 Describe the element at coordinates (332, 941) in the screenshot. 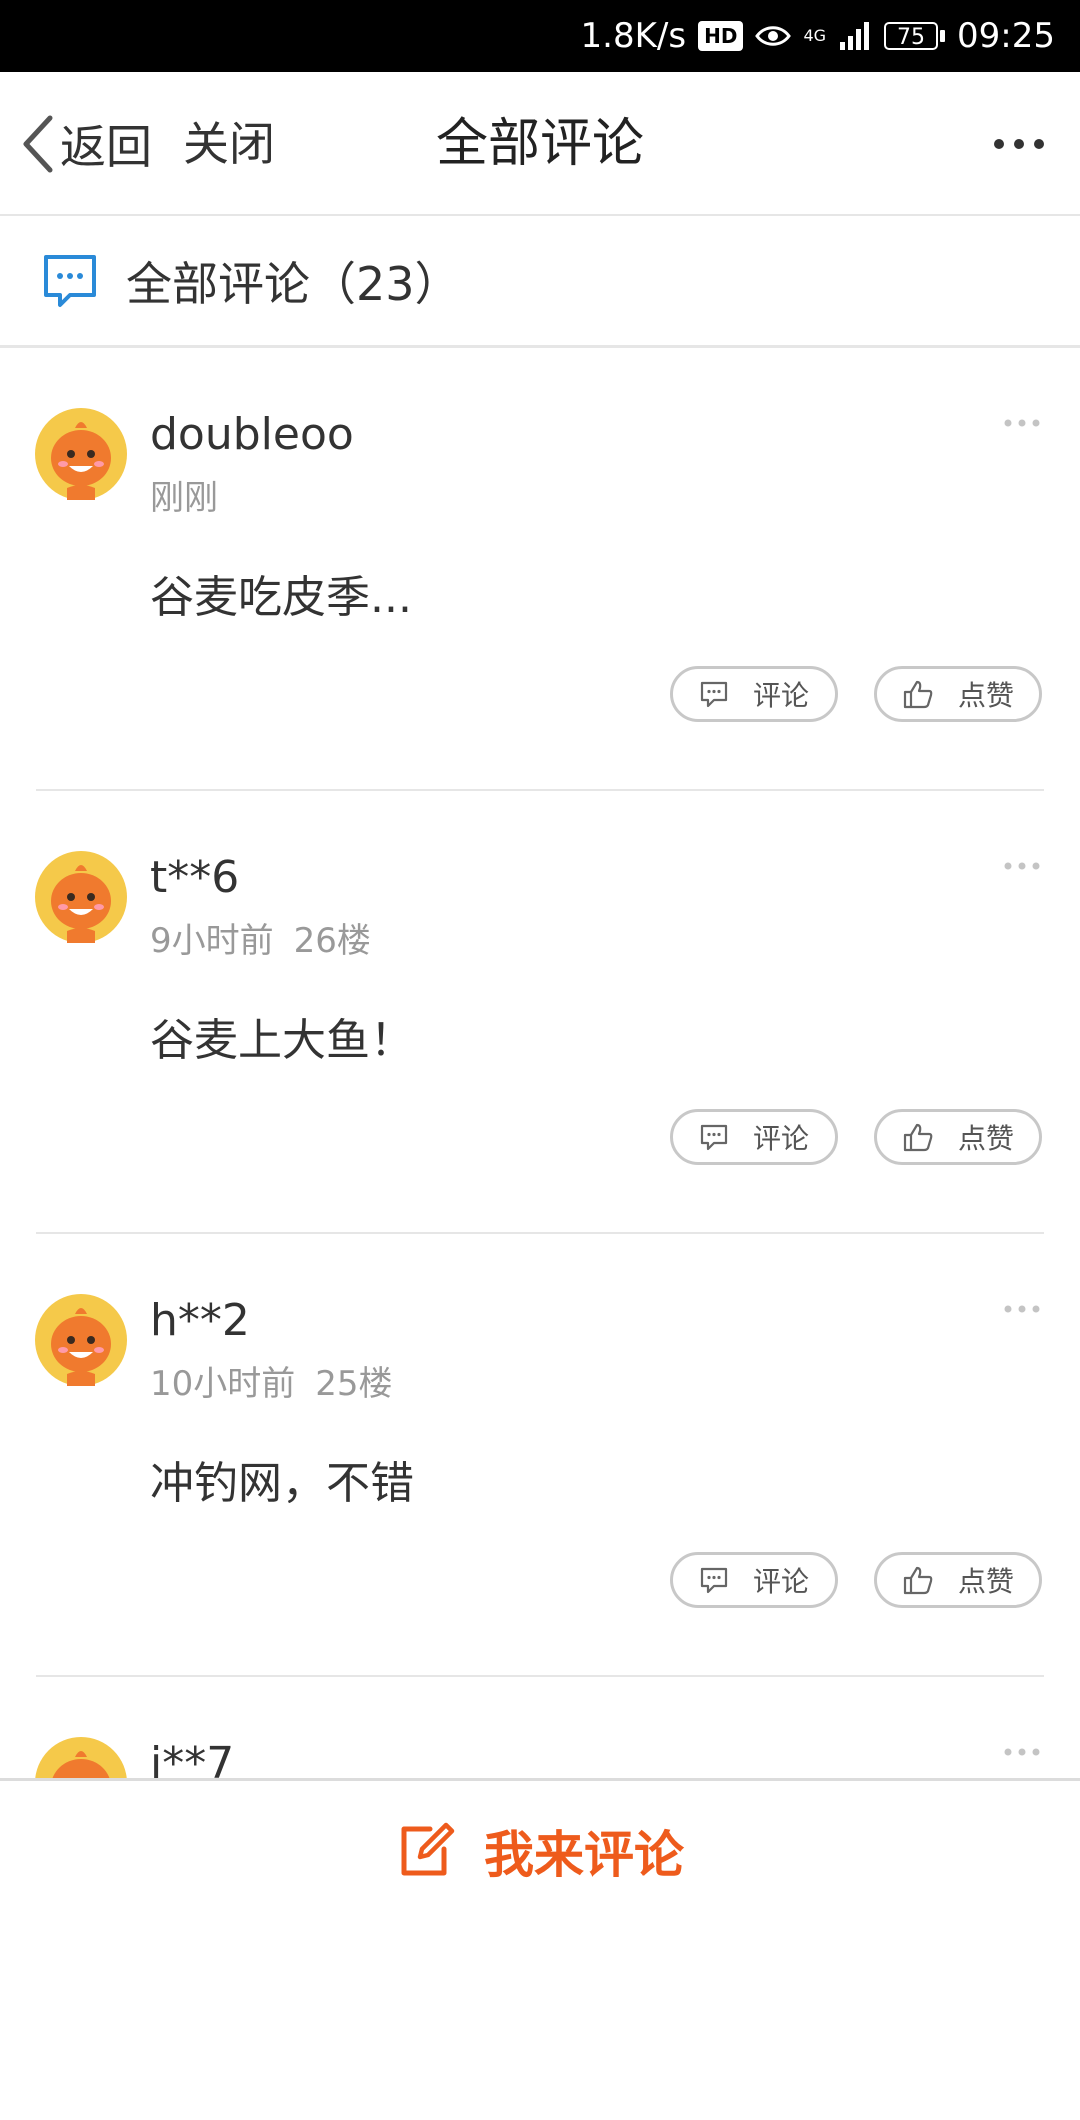

I see `comment-floor: 26楼` at that location.